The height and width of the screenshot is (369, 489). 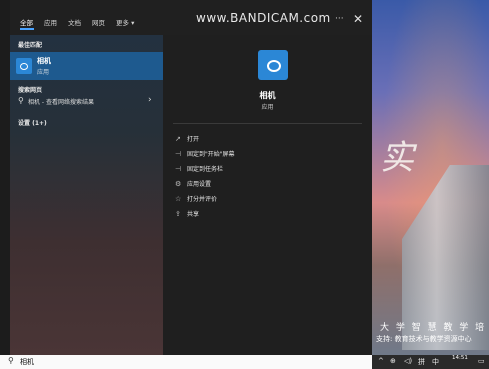 I want to click on pin-start-icon: ⊣, so click(x=178, y=154).